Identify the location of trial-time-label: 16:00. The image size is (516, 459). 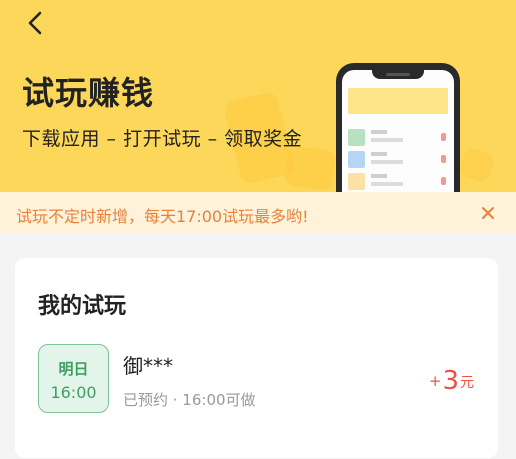
(73, 392).